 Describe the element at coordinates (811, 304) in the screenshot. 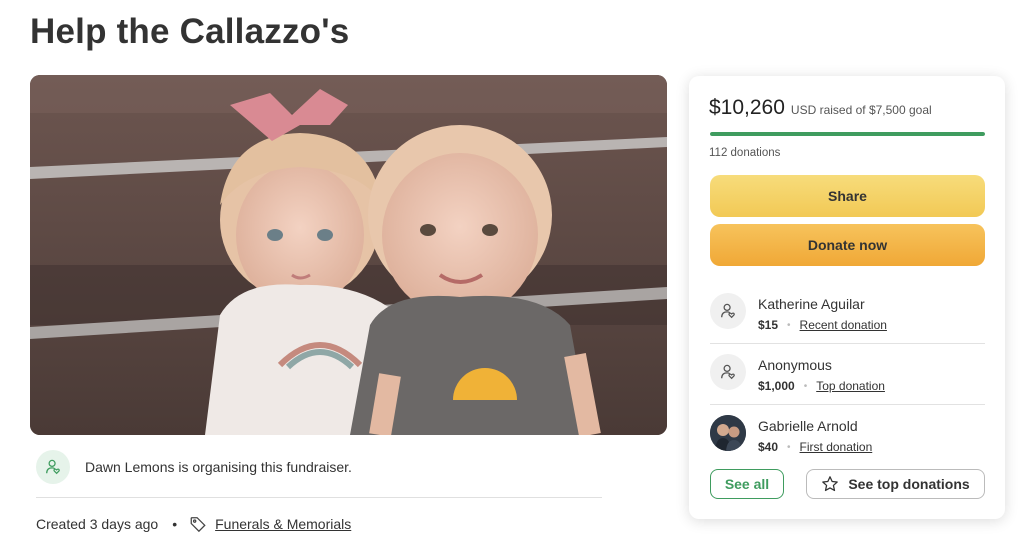

I see `donor-name: Katherine Aguilar` at that location.